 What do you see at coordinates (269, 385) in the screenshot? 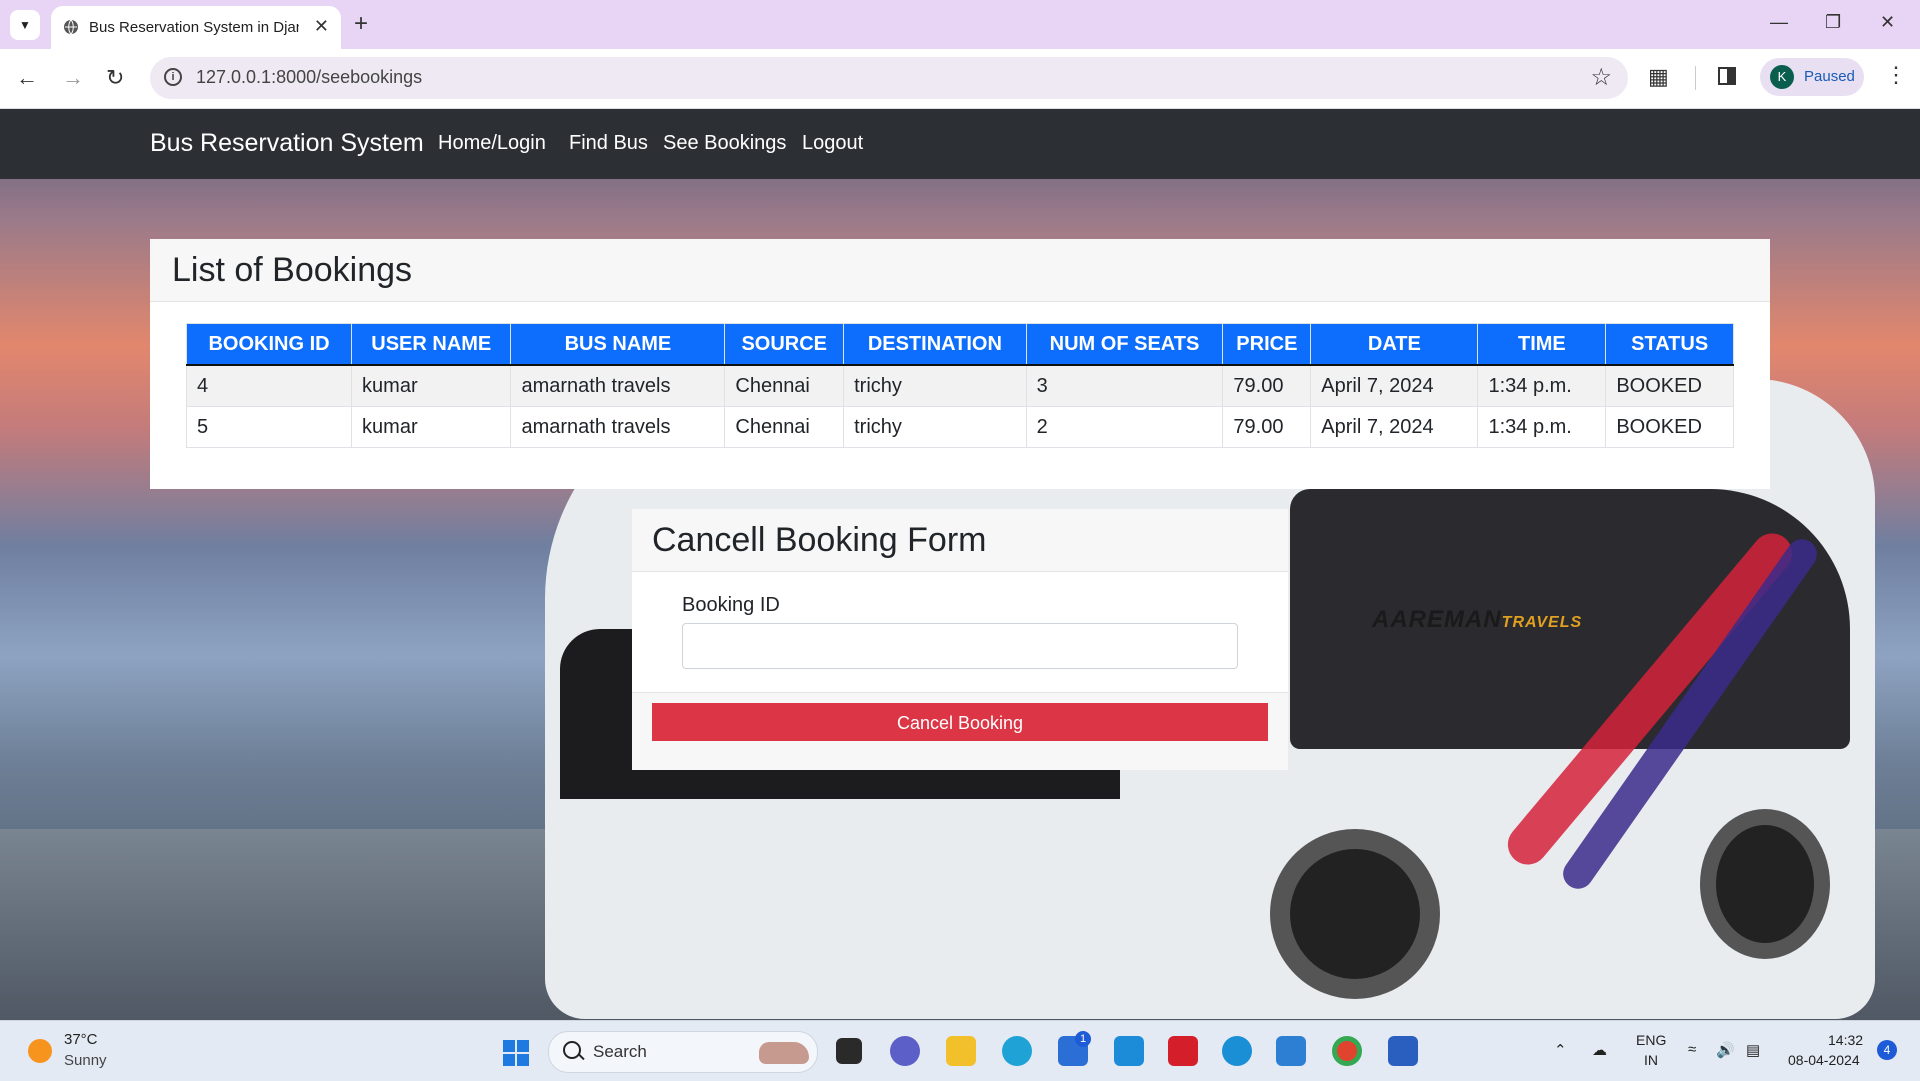
I see `table-cell: 4` at bounding box center [269, 385].